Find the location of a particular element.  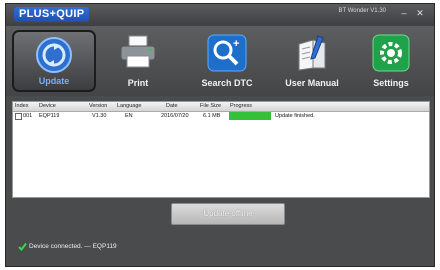

progress-bar is located at coordinates (250, 116).